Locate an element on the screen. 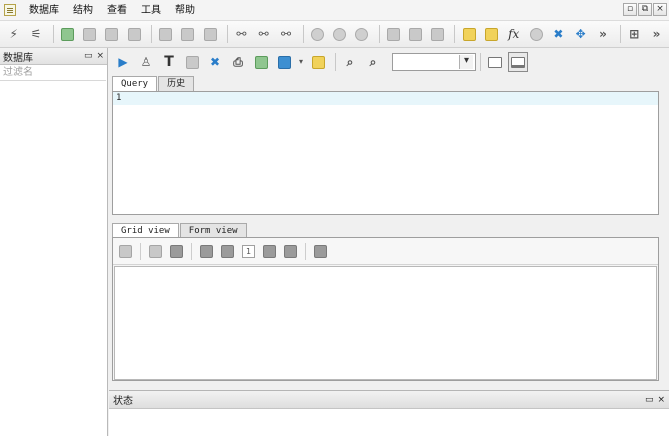 The width and height of the screenshot is (669, 436). result-view-tabs: Grid view Form view is located at coordinates (180, 231).